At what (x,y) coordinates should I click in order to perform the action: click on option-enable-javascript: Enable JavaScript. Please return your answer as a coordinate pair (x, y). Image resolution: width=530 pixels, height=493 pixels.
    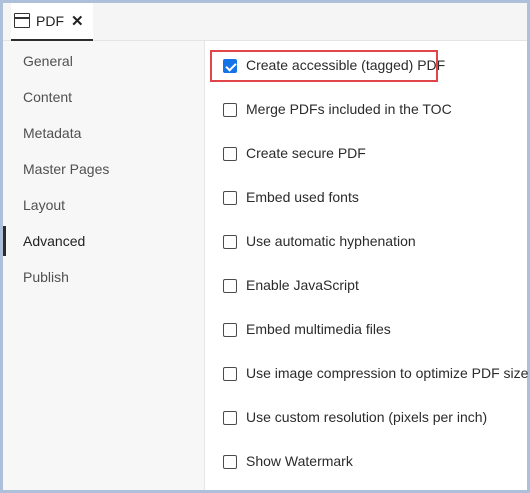
    Looking at the image, I should click on (366, 286).